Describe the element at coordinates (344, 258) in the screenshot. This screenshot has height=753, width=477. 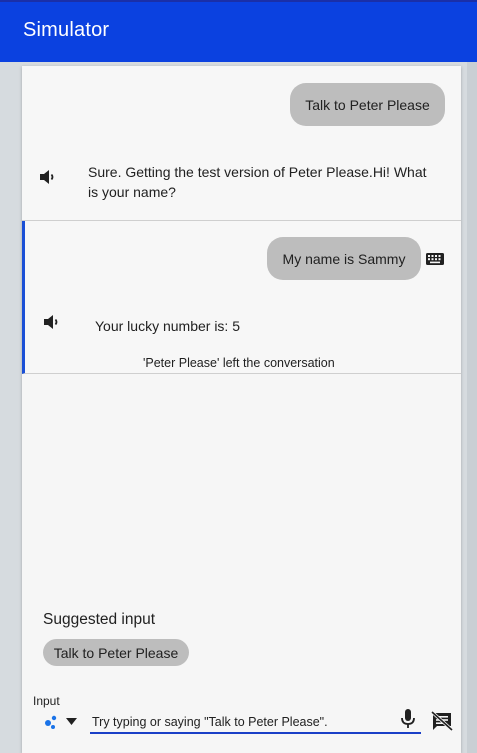
I see `user-message-bubble: My name is Sammy` at that location.